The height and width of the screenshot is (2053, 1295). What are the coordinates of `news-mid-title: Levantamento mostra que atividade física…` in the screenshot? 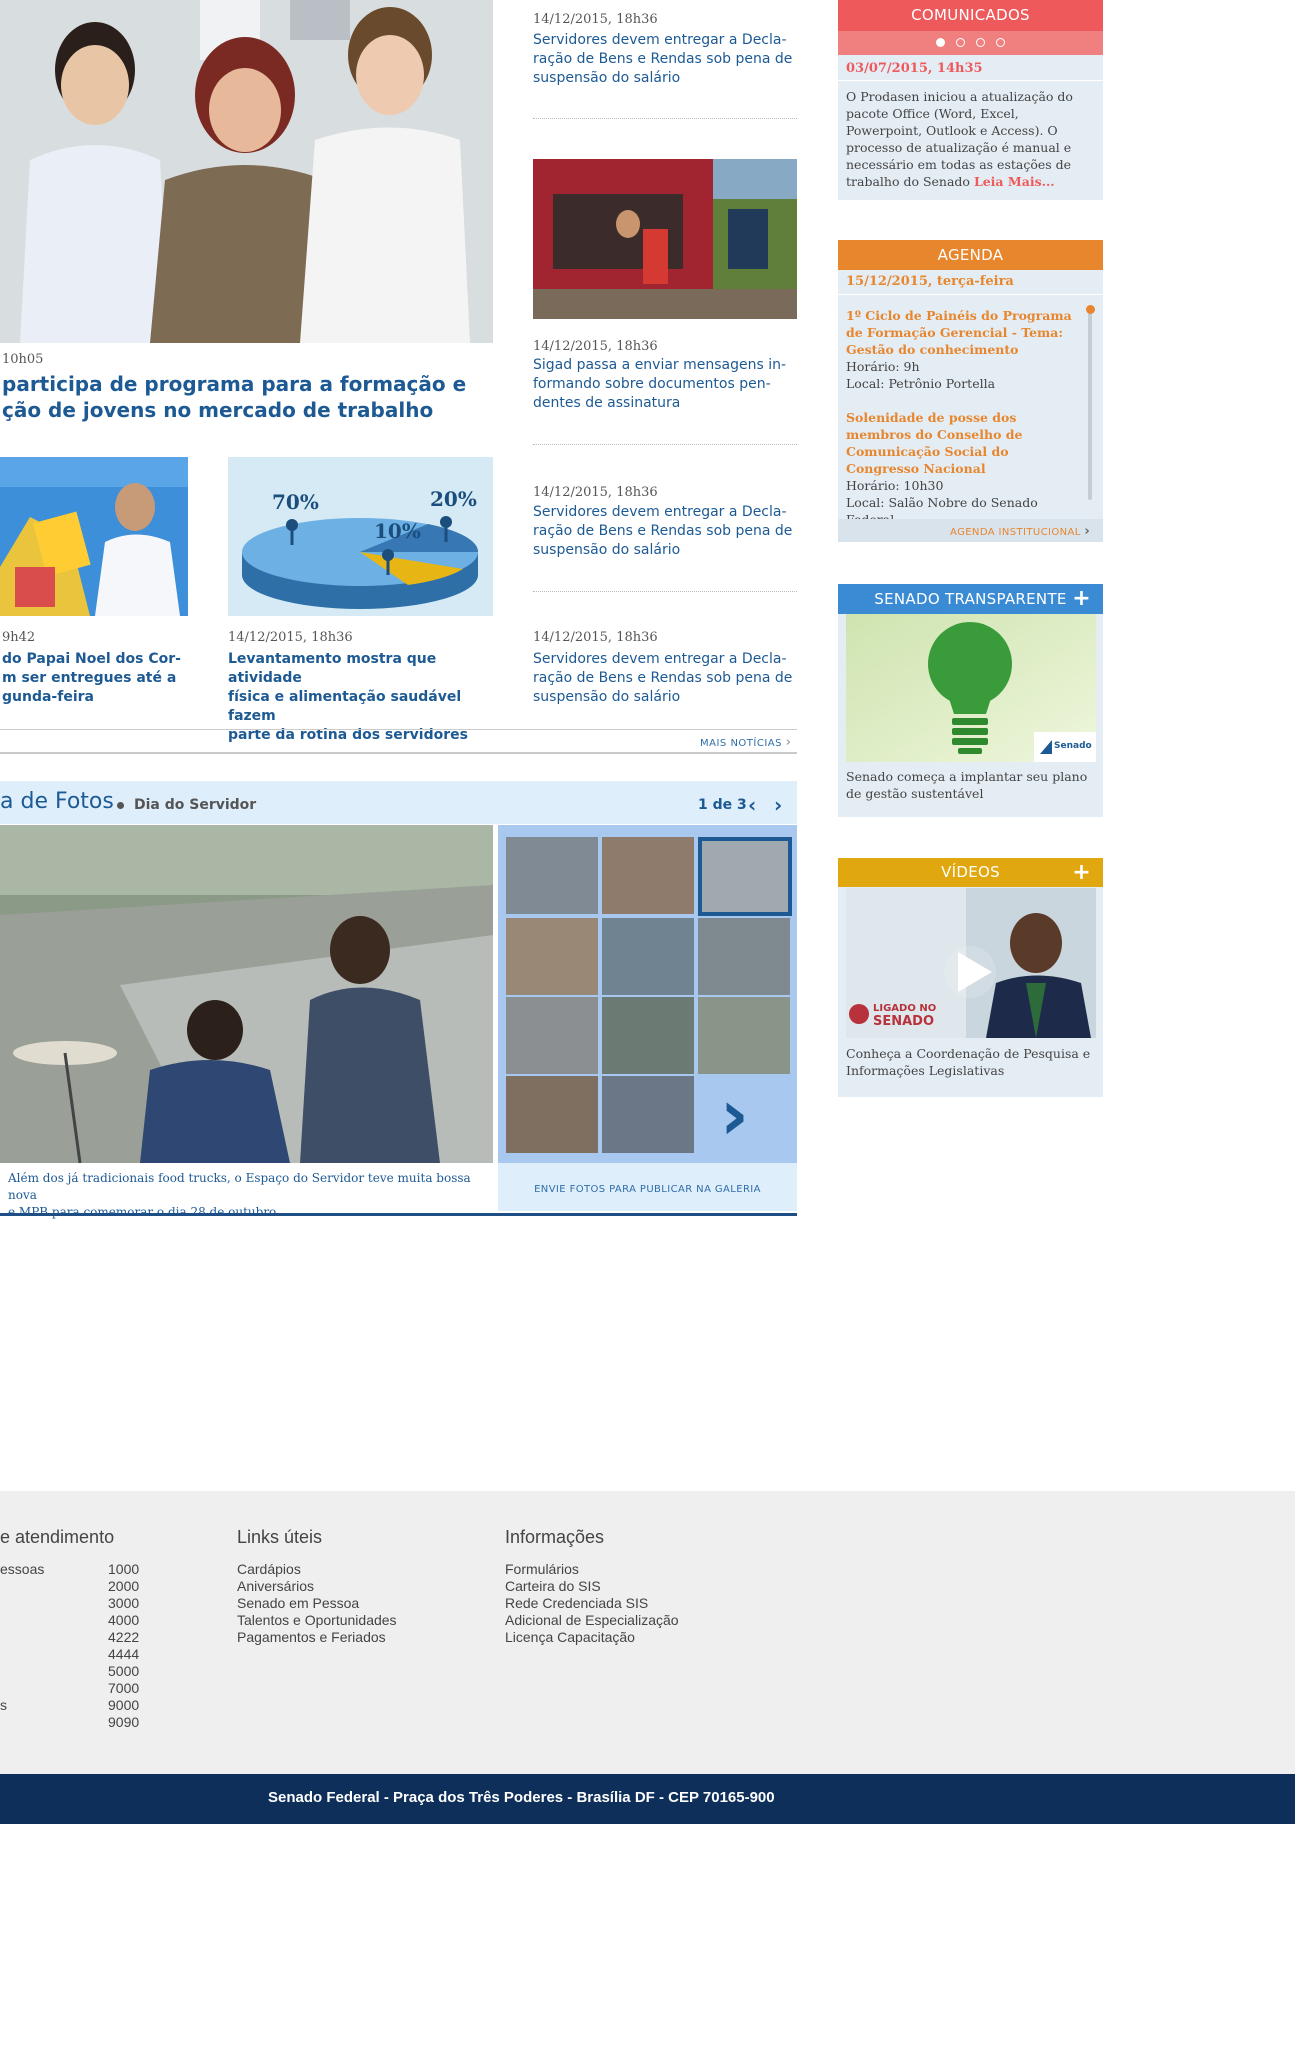 It's located at (363, 697).